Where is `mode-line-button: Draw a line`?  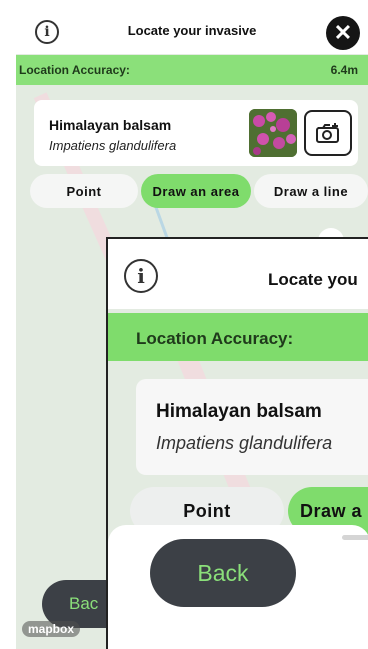
mode-line-button: Draw a line is located at coordinates (311, 191).